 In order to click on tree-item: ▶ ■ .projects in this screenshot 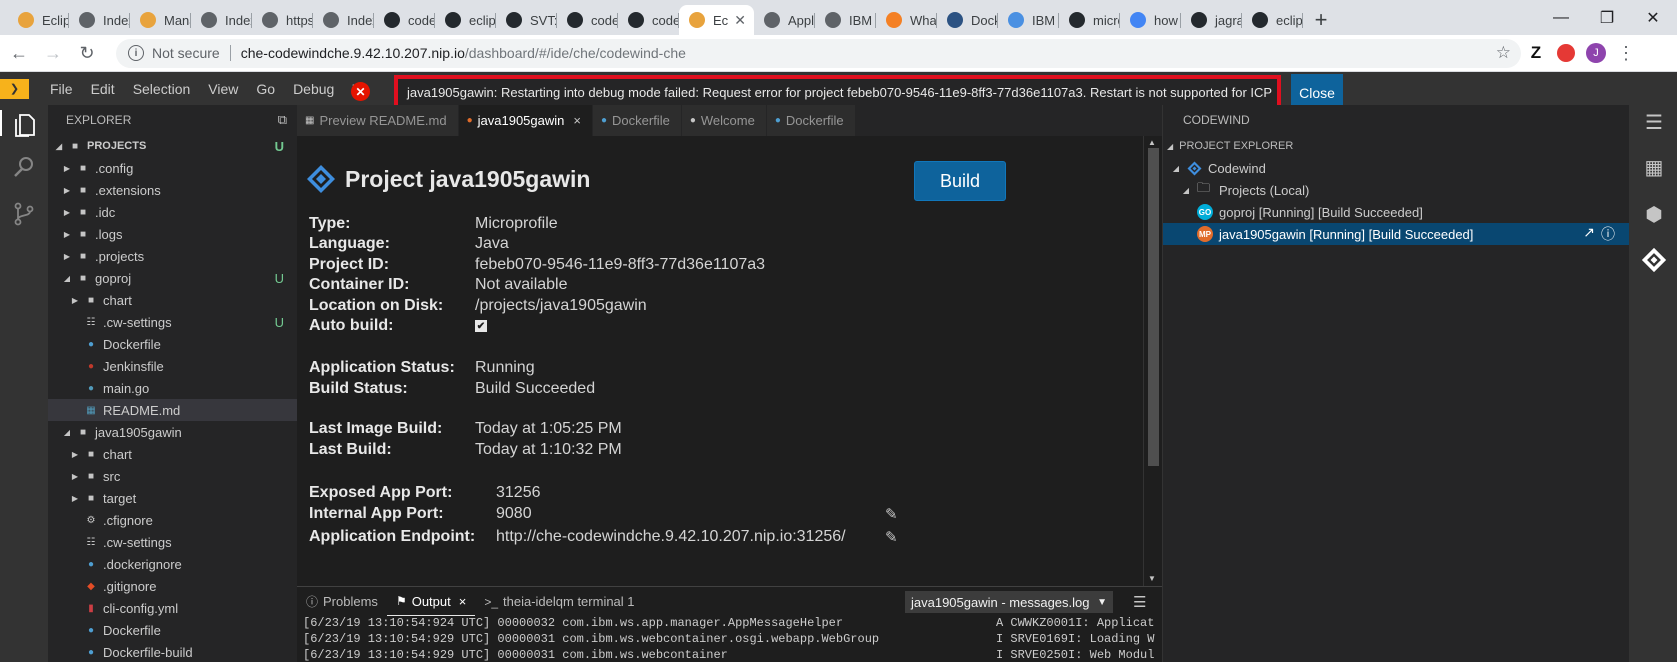, I will do `click(172, 256)`.